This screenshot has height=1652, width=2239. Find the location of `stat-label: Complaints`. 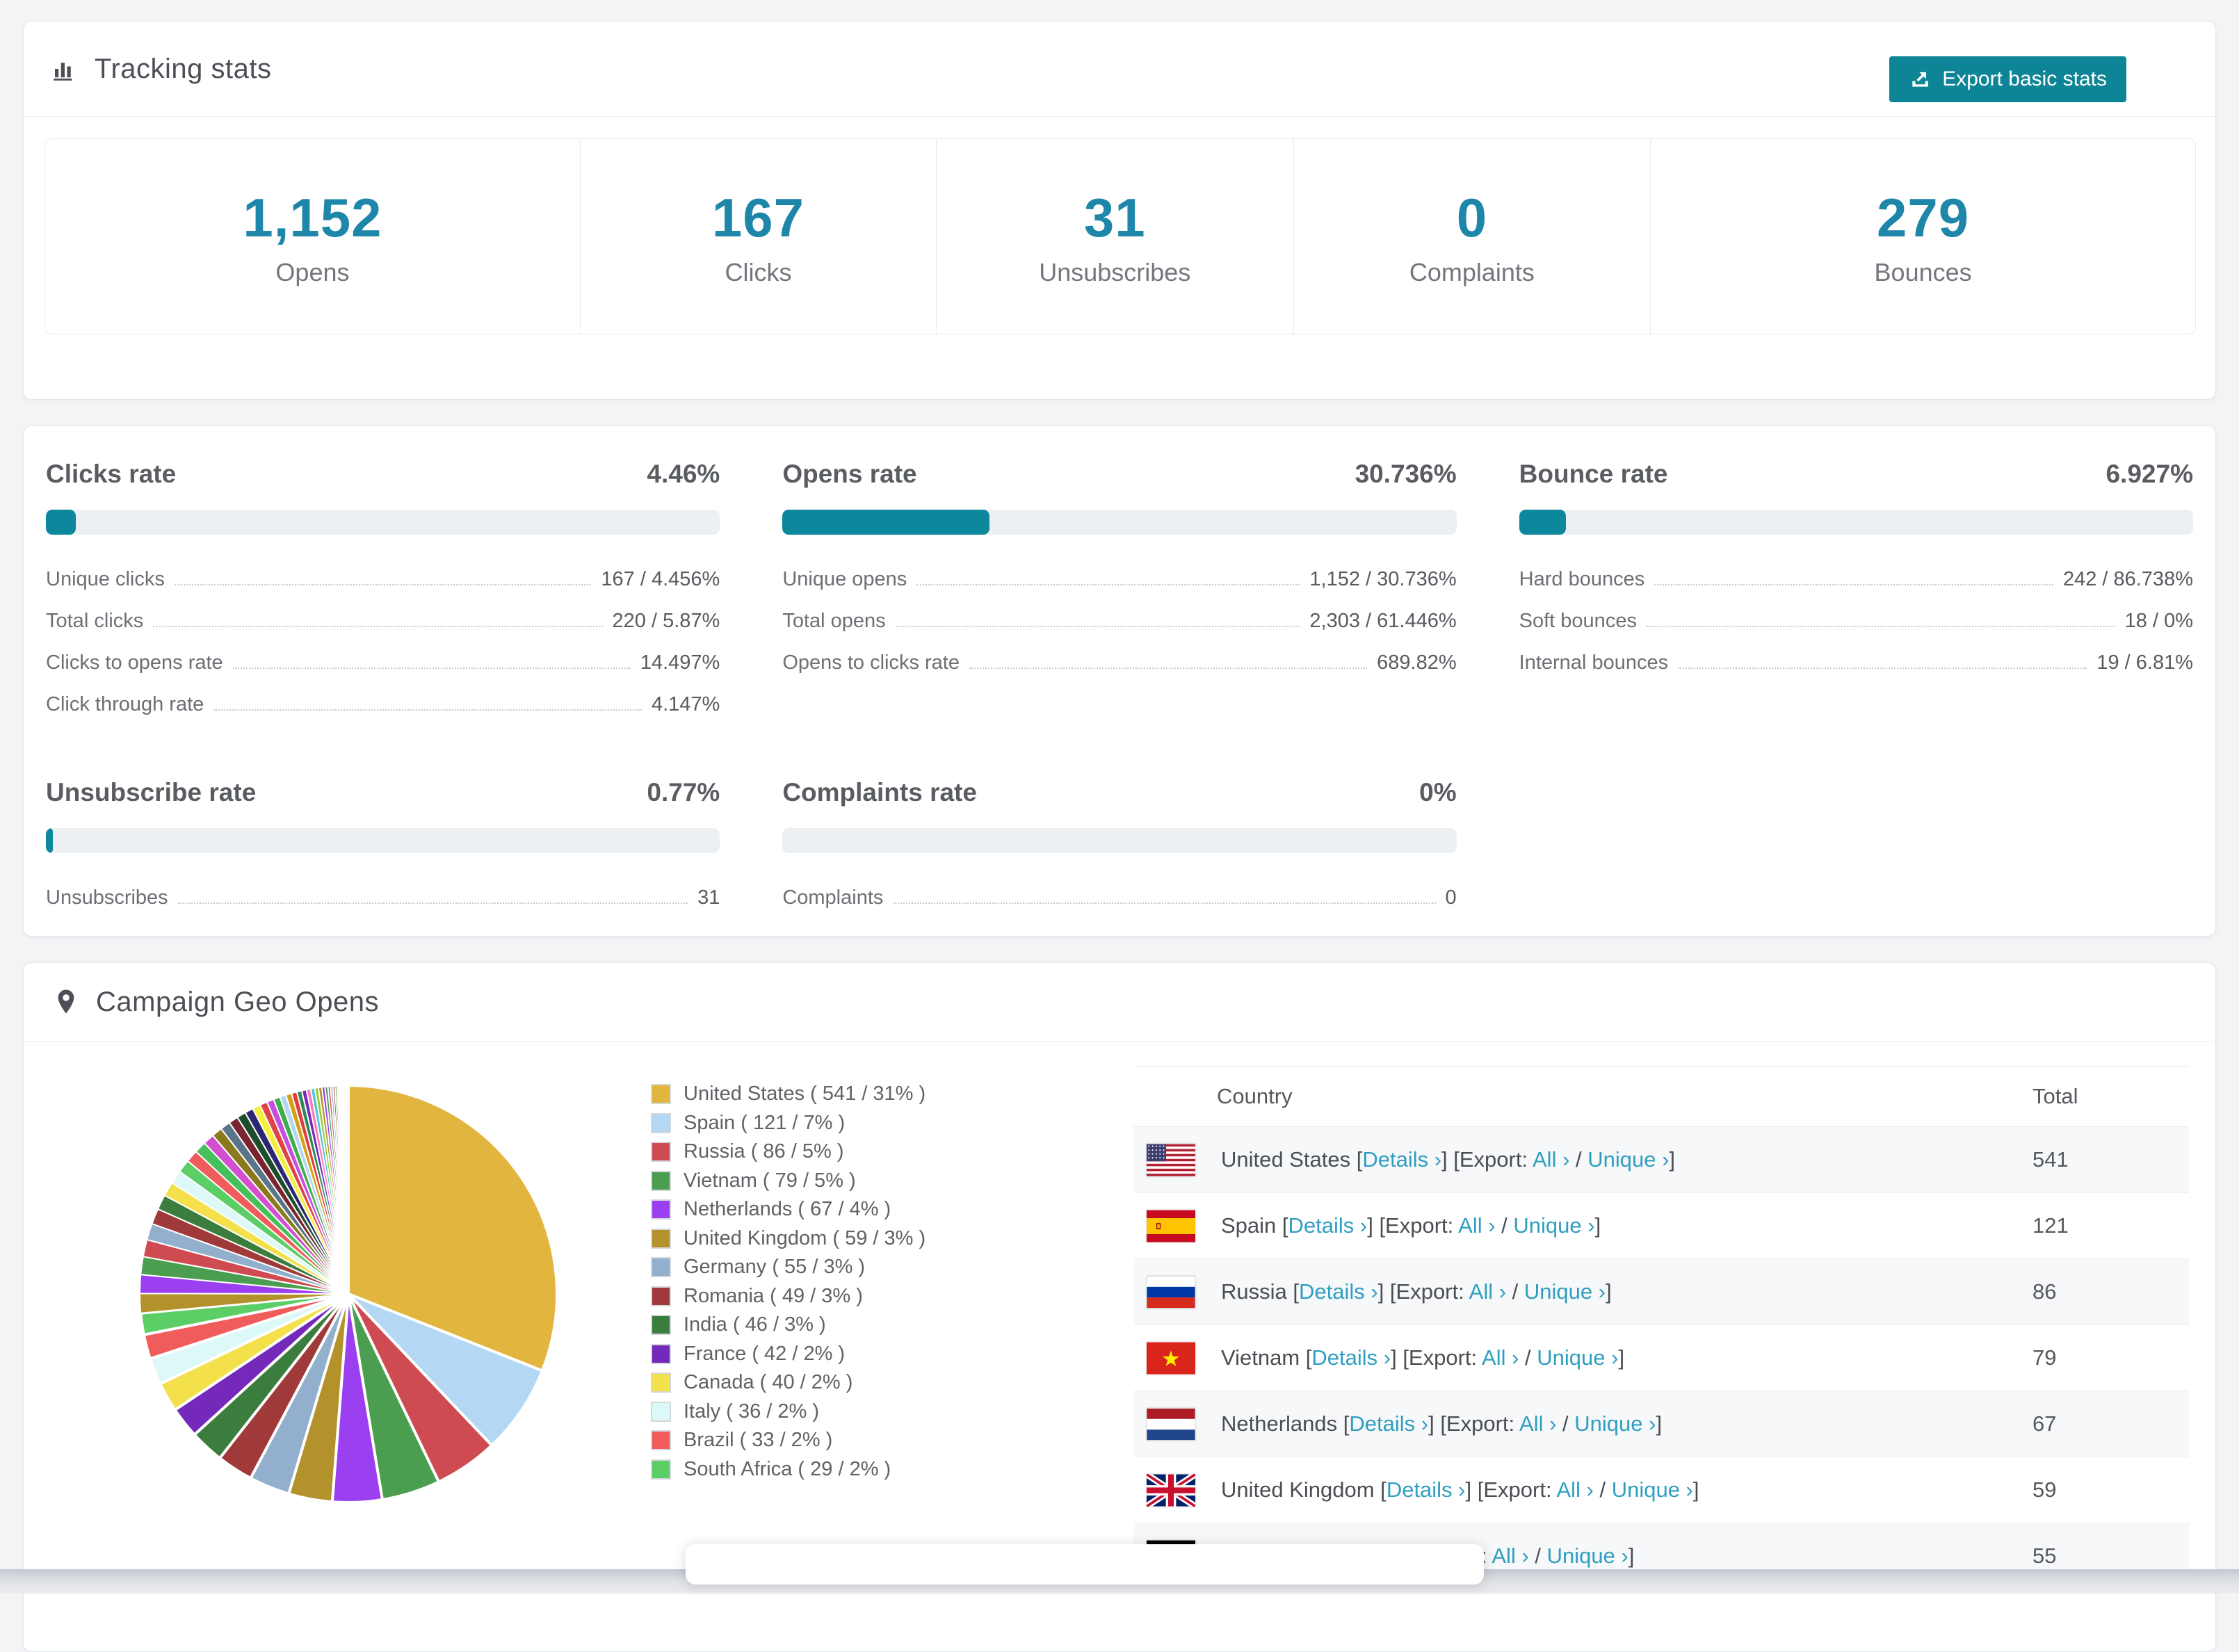

stat-label: Complaints is located at coordinates (1472, 272).